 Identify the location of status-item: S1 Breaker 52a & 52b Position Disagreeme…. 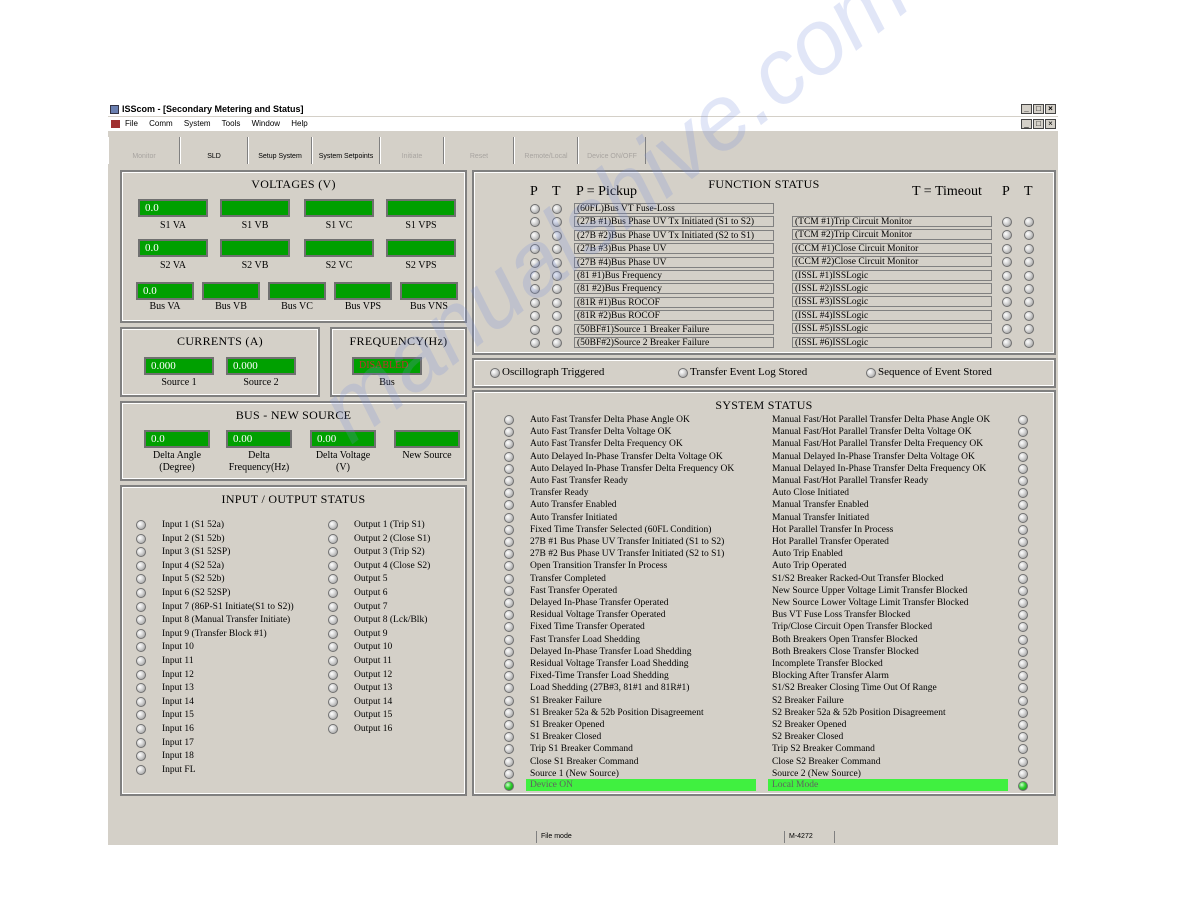
(617, 712).